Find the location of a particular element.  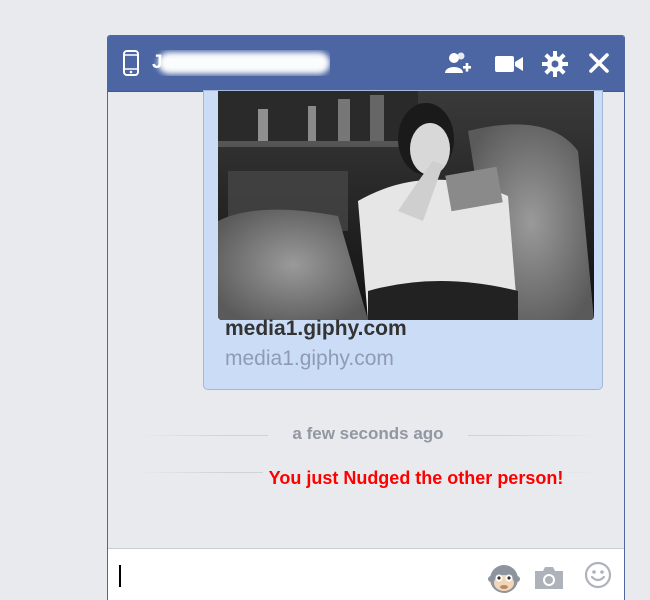

name-redaction is located at coordinates (244, 63).